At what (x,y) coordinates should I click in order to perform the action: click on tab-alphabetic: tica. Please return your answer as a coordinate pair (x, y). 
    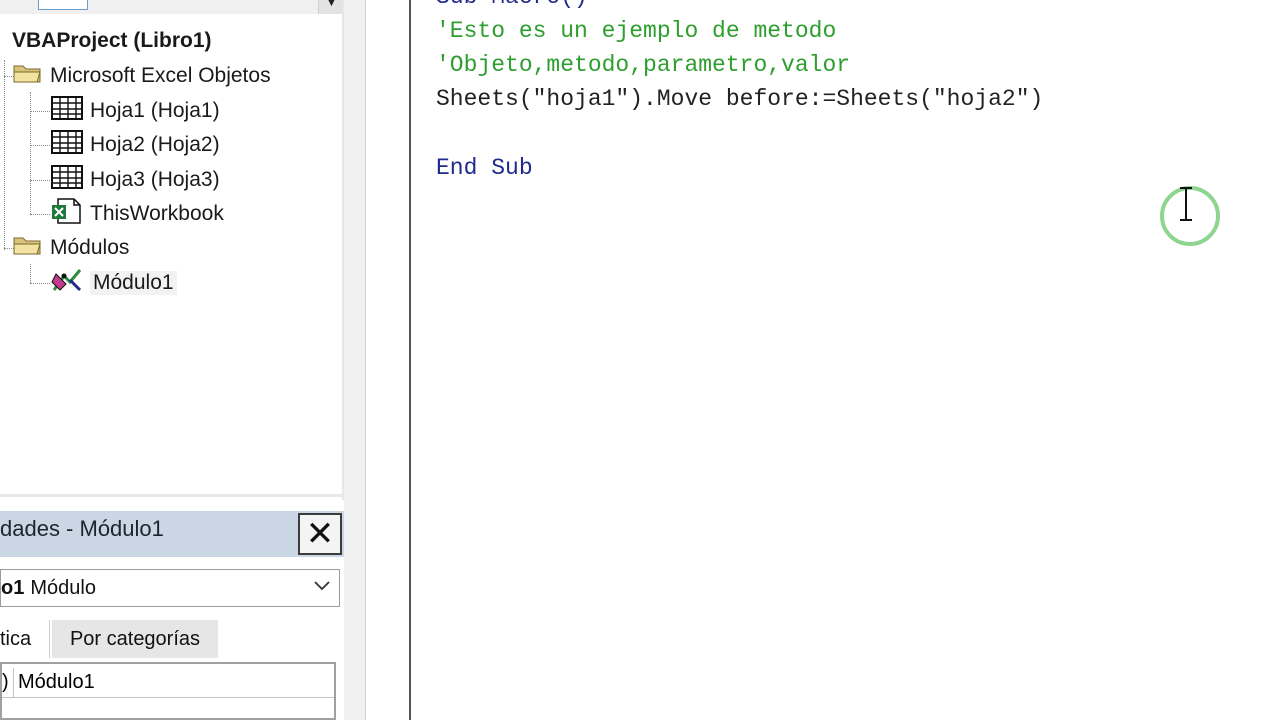
    Looking at the image, I should click on (25, 639).